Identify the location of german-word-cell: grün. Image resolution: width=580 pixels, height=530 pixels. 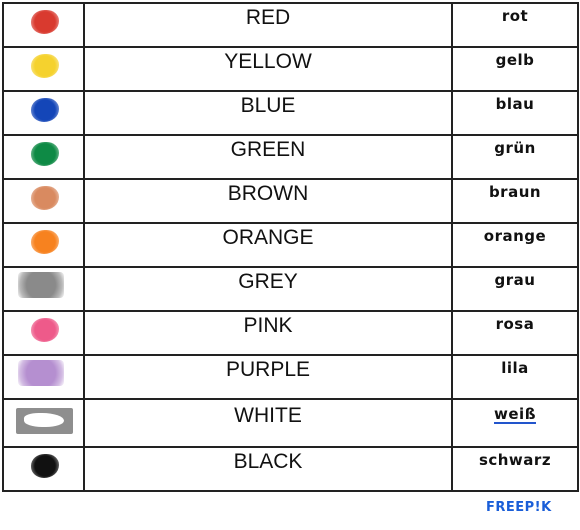
(515, 157).